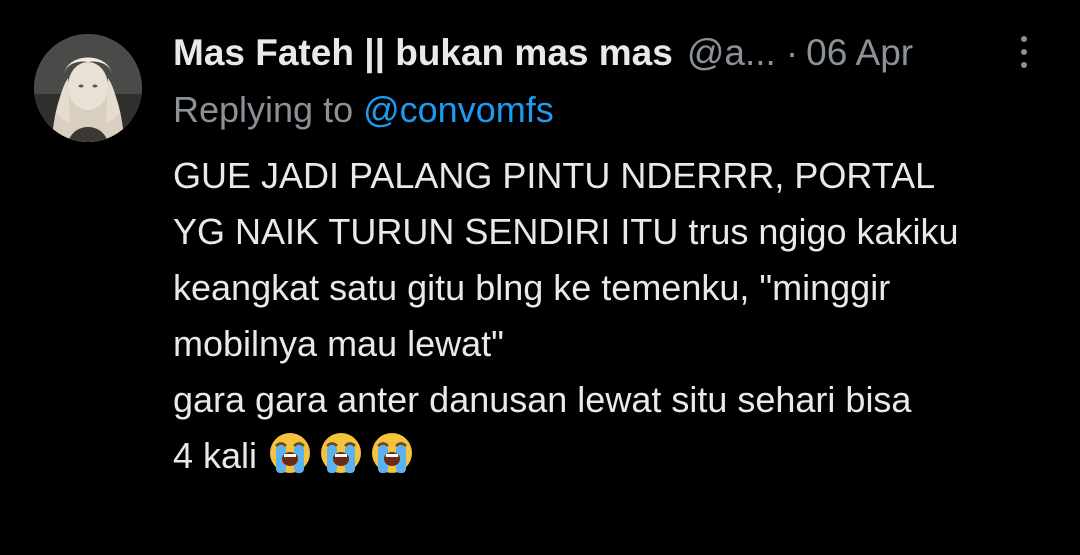 The image size is (1080, 555). Describe the element at coordinates (215, 455) in the screenshot. I see `tweet-text-line: 4 kali` at that location.